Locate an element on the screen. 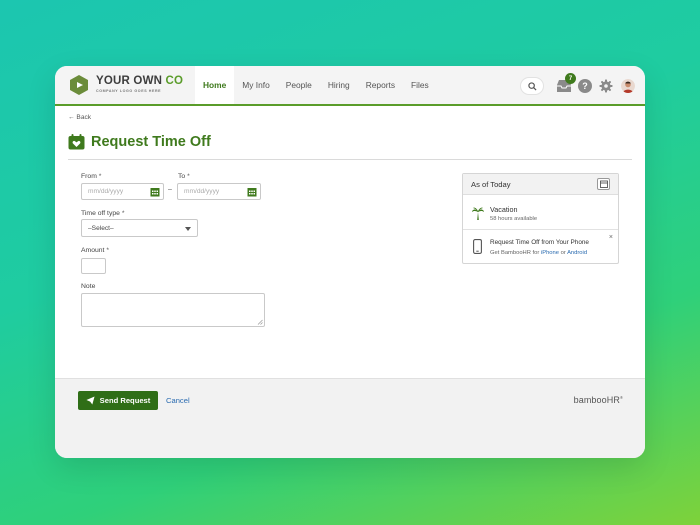  inbox-count-badge: 7 is located at coordinates (570, 78).